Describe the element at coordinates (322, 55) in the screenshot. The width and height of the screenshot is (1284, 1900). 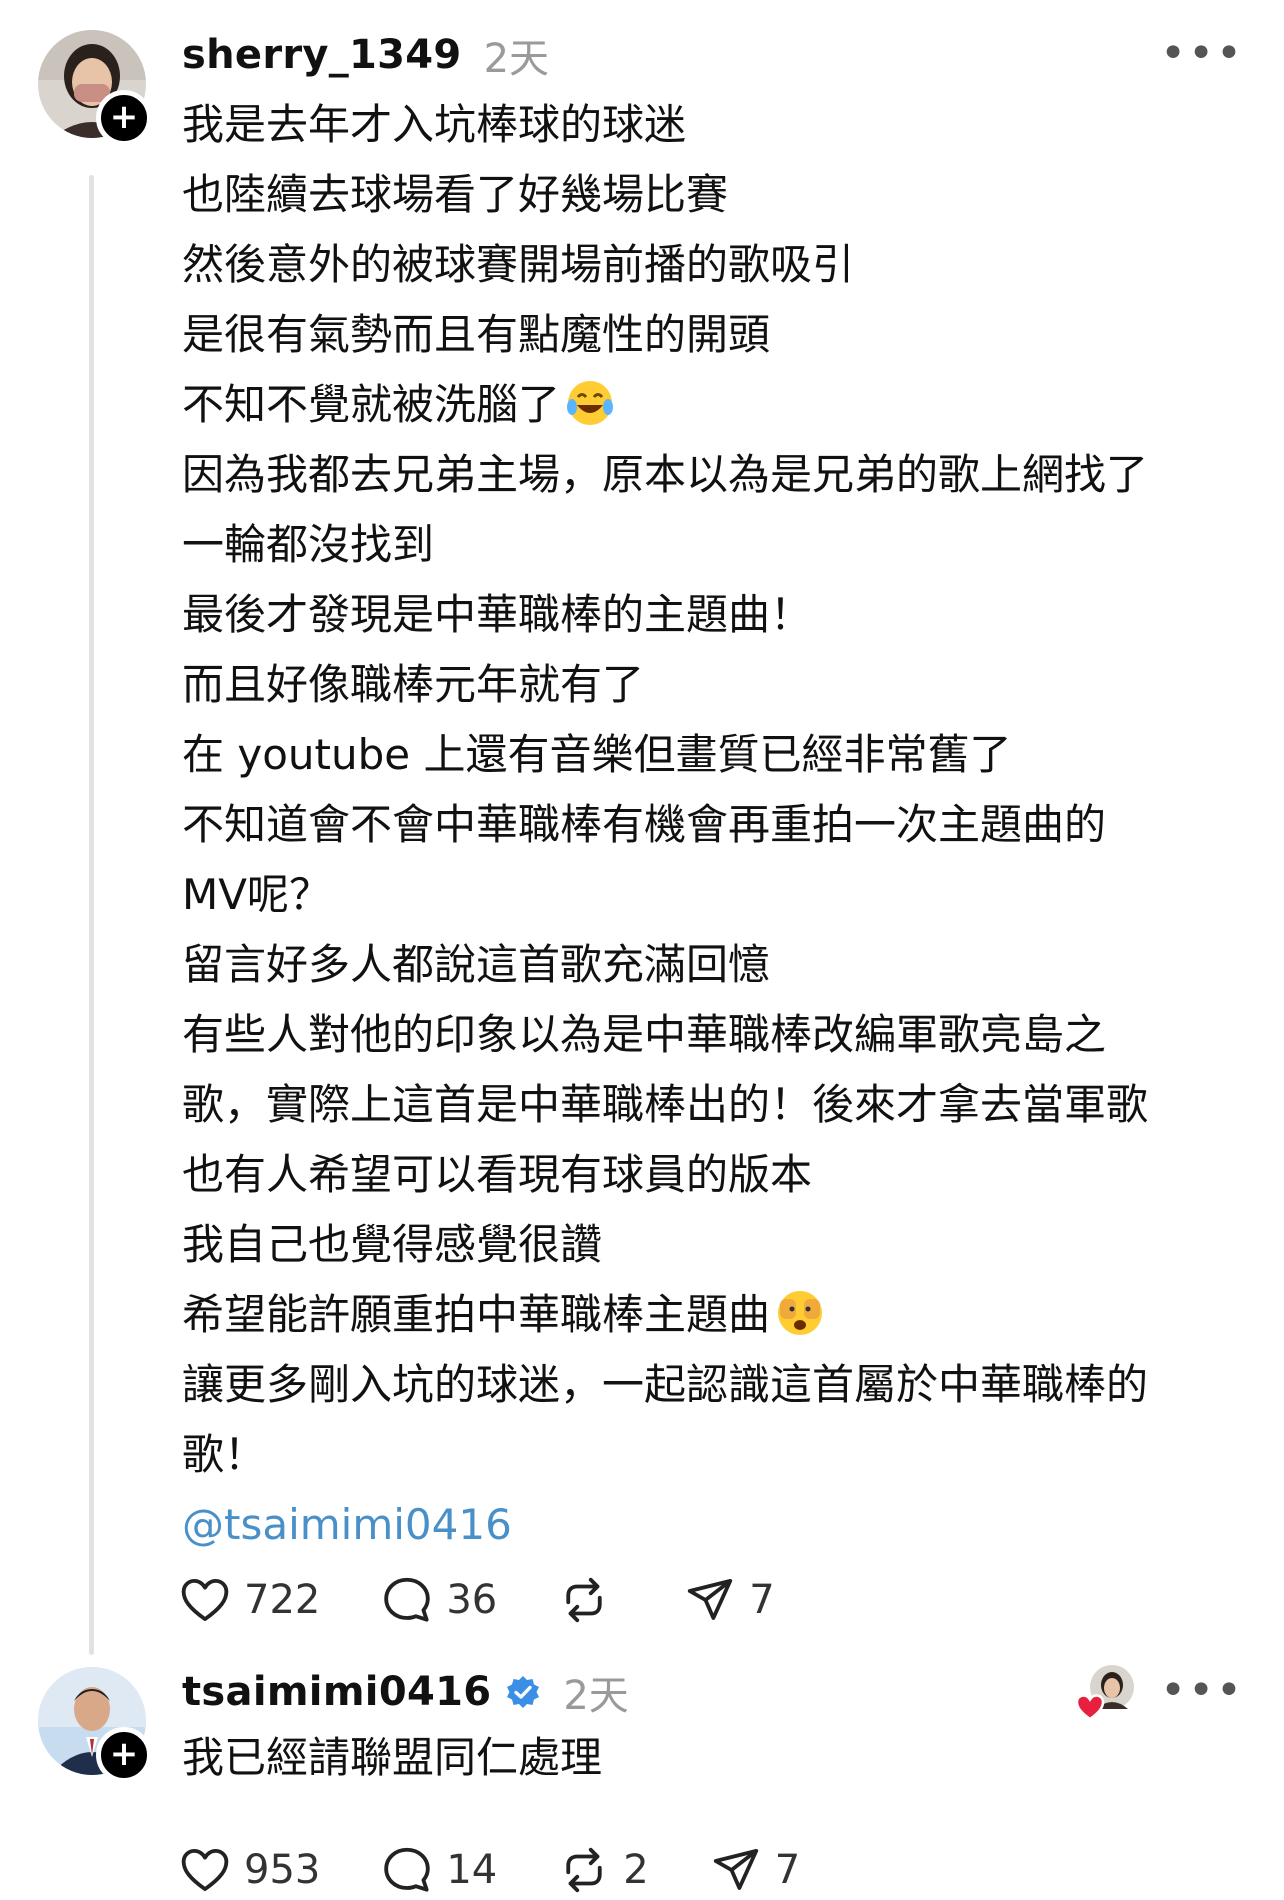
I see `username: sherry_1349` at that location.